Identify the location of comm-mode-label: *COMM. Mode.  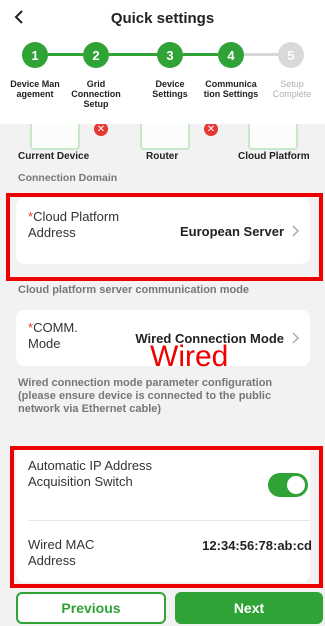
(68, 336).